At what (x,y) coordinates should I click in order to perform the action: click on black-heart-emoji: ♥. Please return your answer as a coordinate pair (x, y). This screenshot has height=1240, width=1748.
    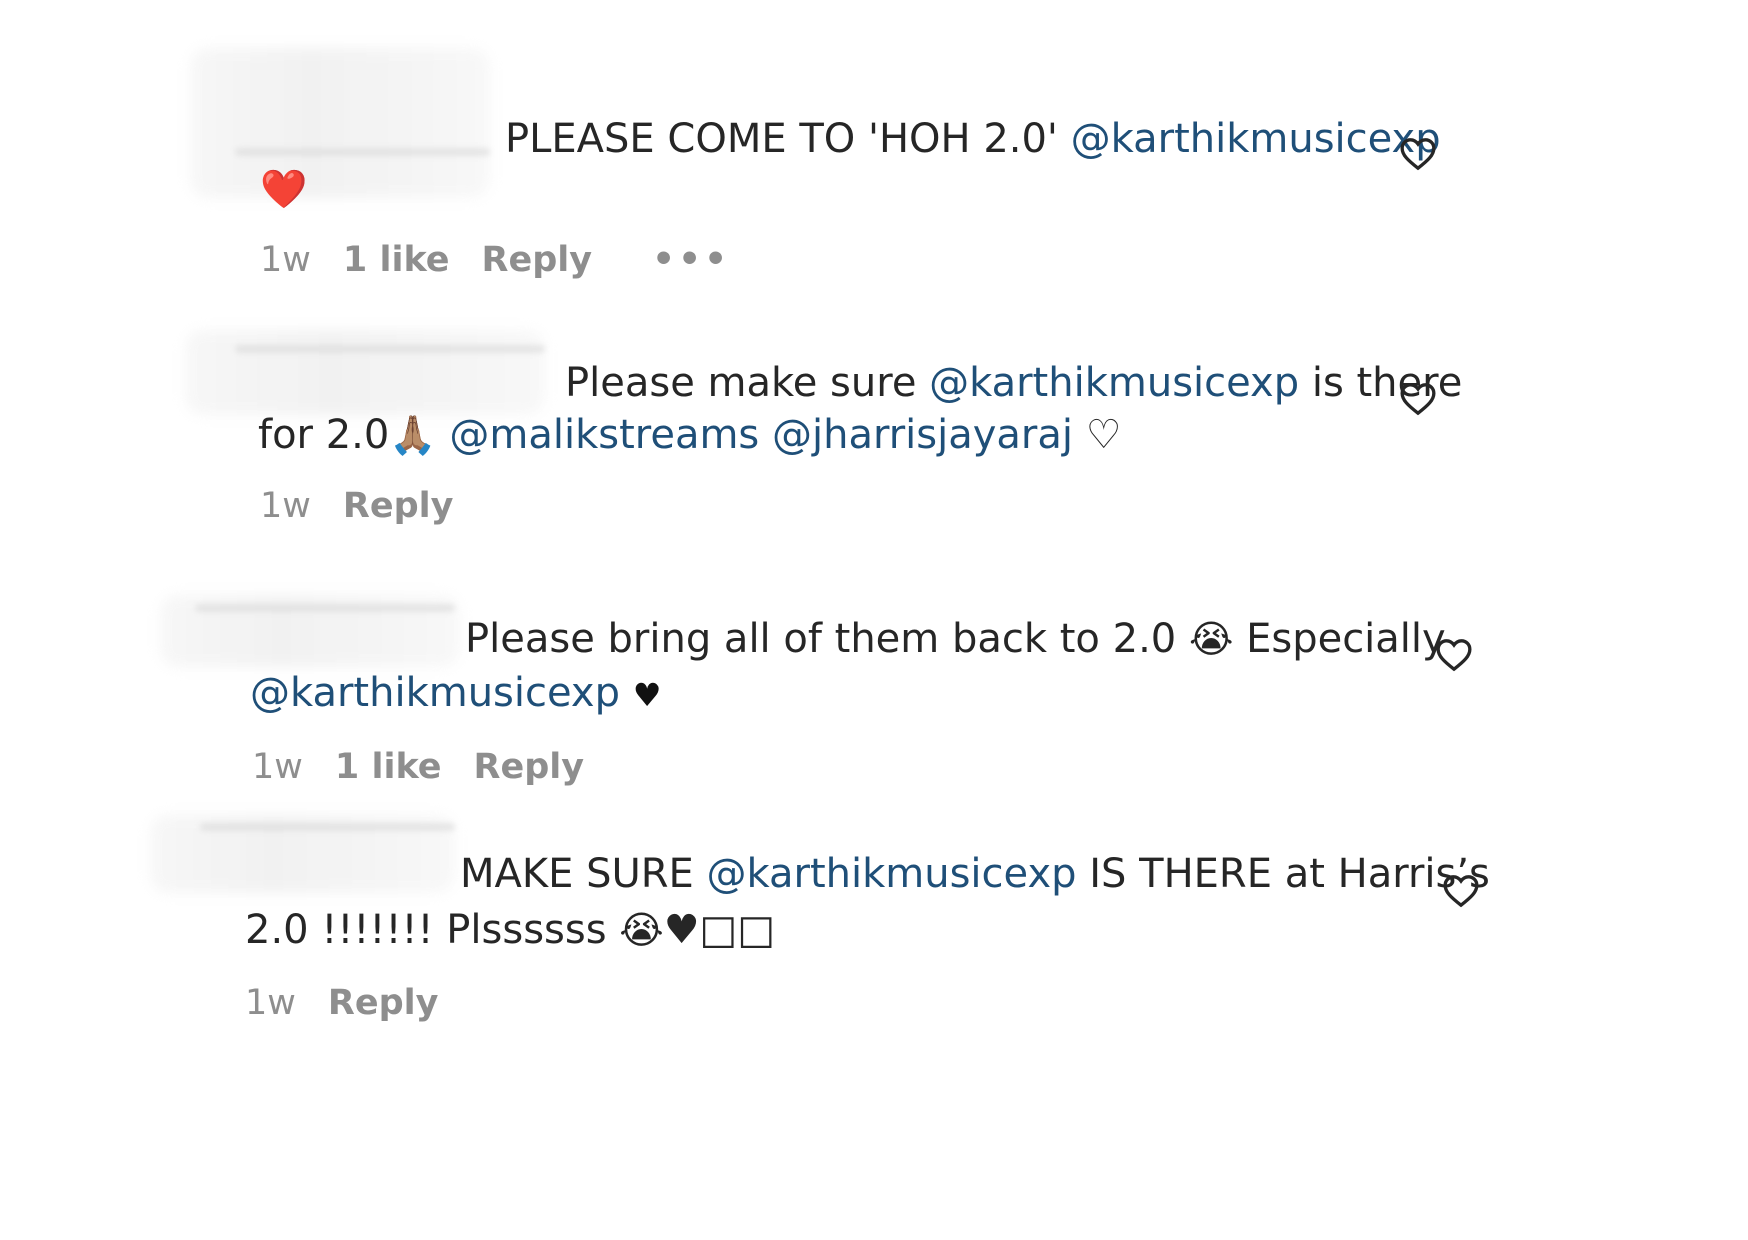
    Looking at the image, I should click on (647, 695).